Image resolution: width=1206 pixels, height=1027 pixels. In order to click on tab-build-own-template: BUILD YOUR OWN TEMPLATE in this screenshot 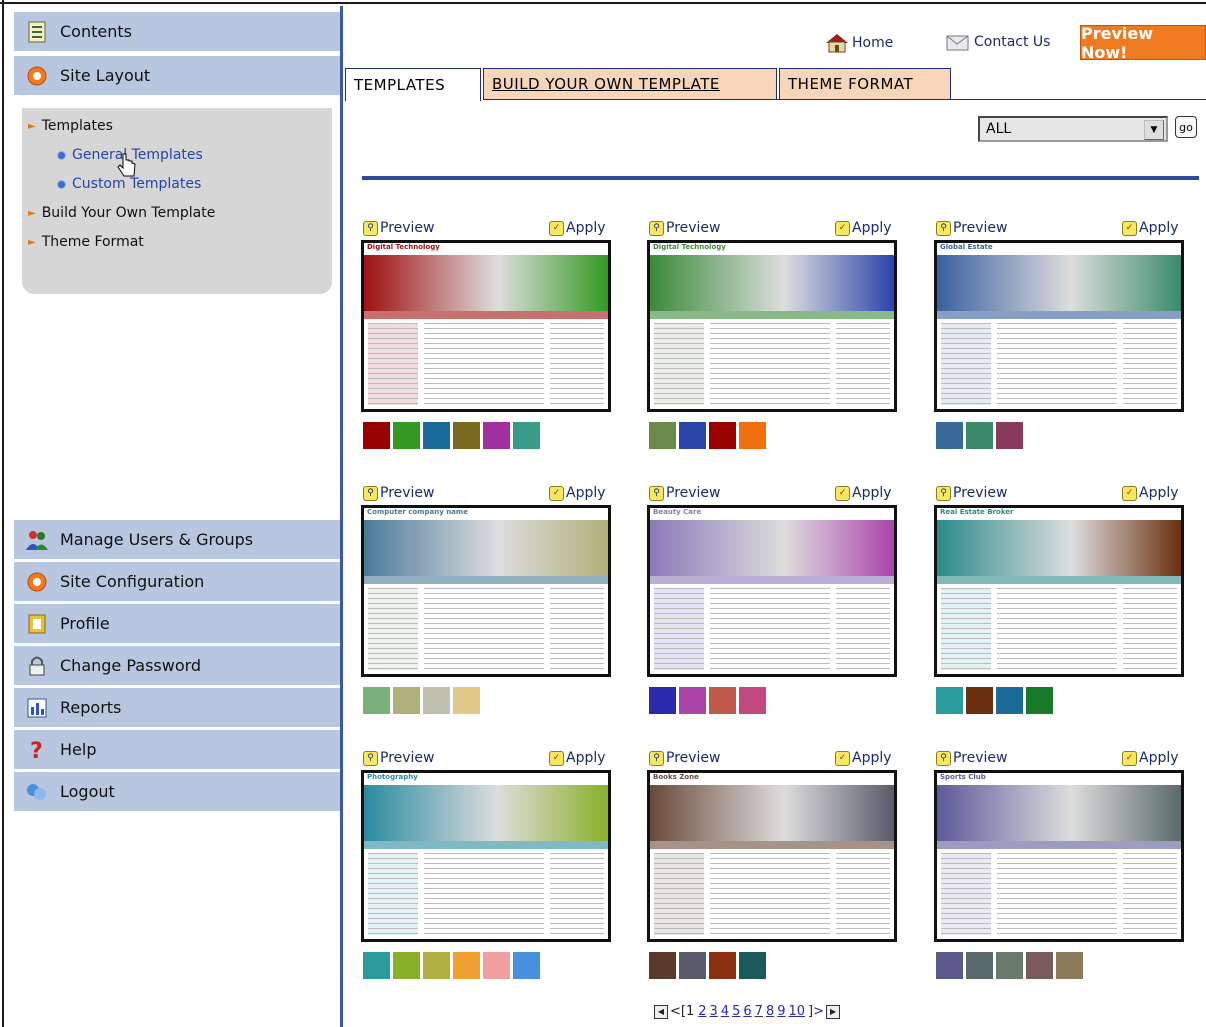, I will do `click(630, 84)`.